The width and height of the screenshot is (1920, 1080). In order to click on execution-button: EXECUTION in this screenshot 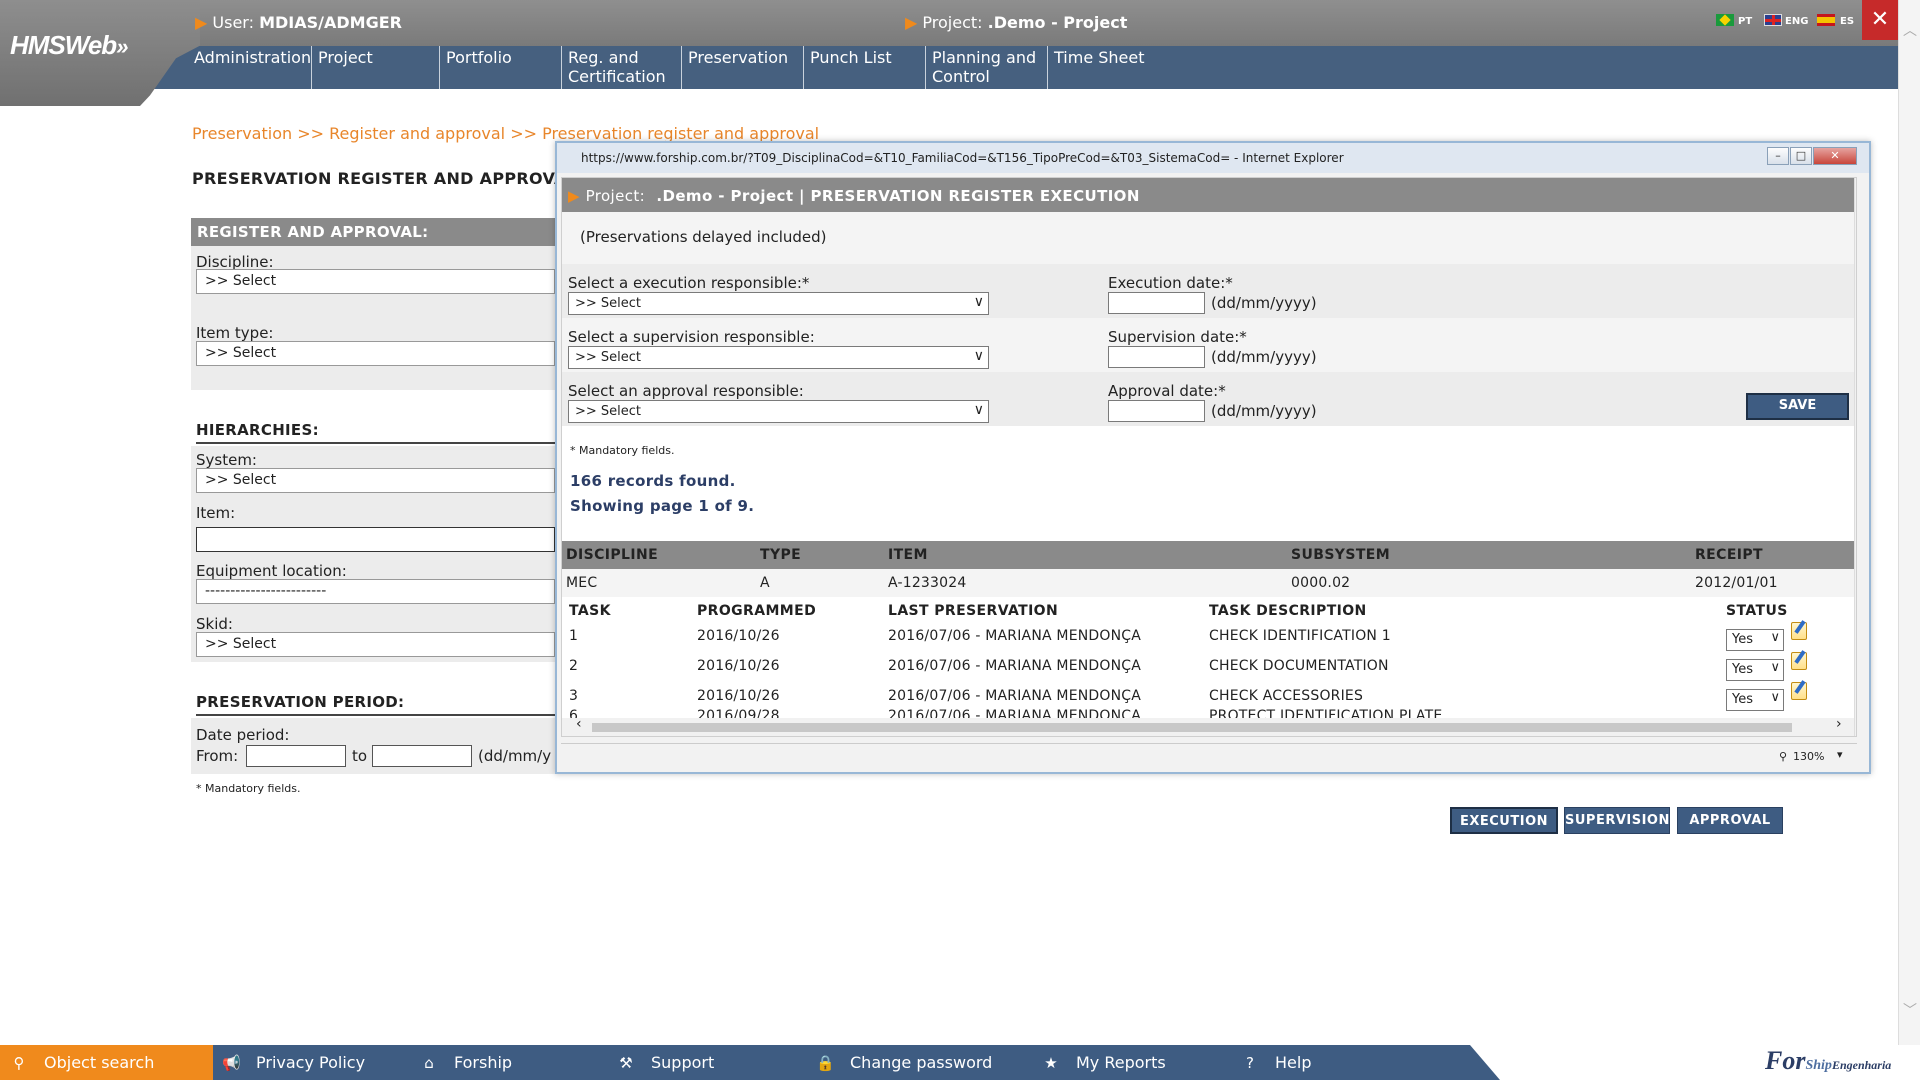, I will do `click(1504, 820)`.